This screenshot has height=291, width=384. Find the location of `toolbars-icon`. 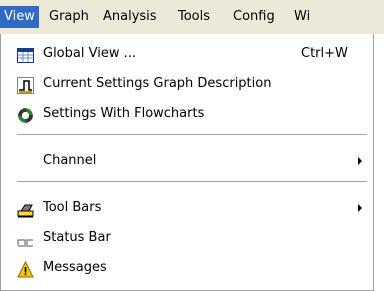

toolbars-icon is located at coordinates (25, 209).